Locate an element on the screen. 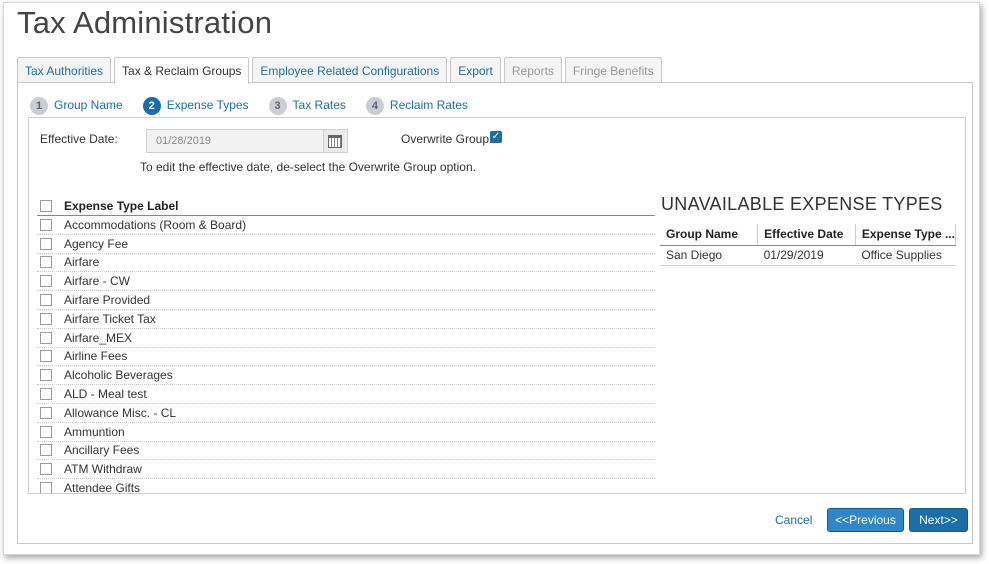  expense-type-row: Airfare Ticket Tax is located at coordinates (346, 319).